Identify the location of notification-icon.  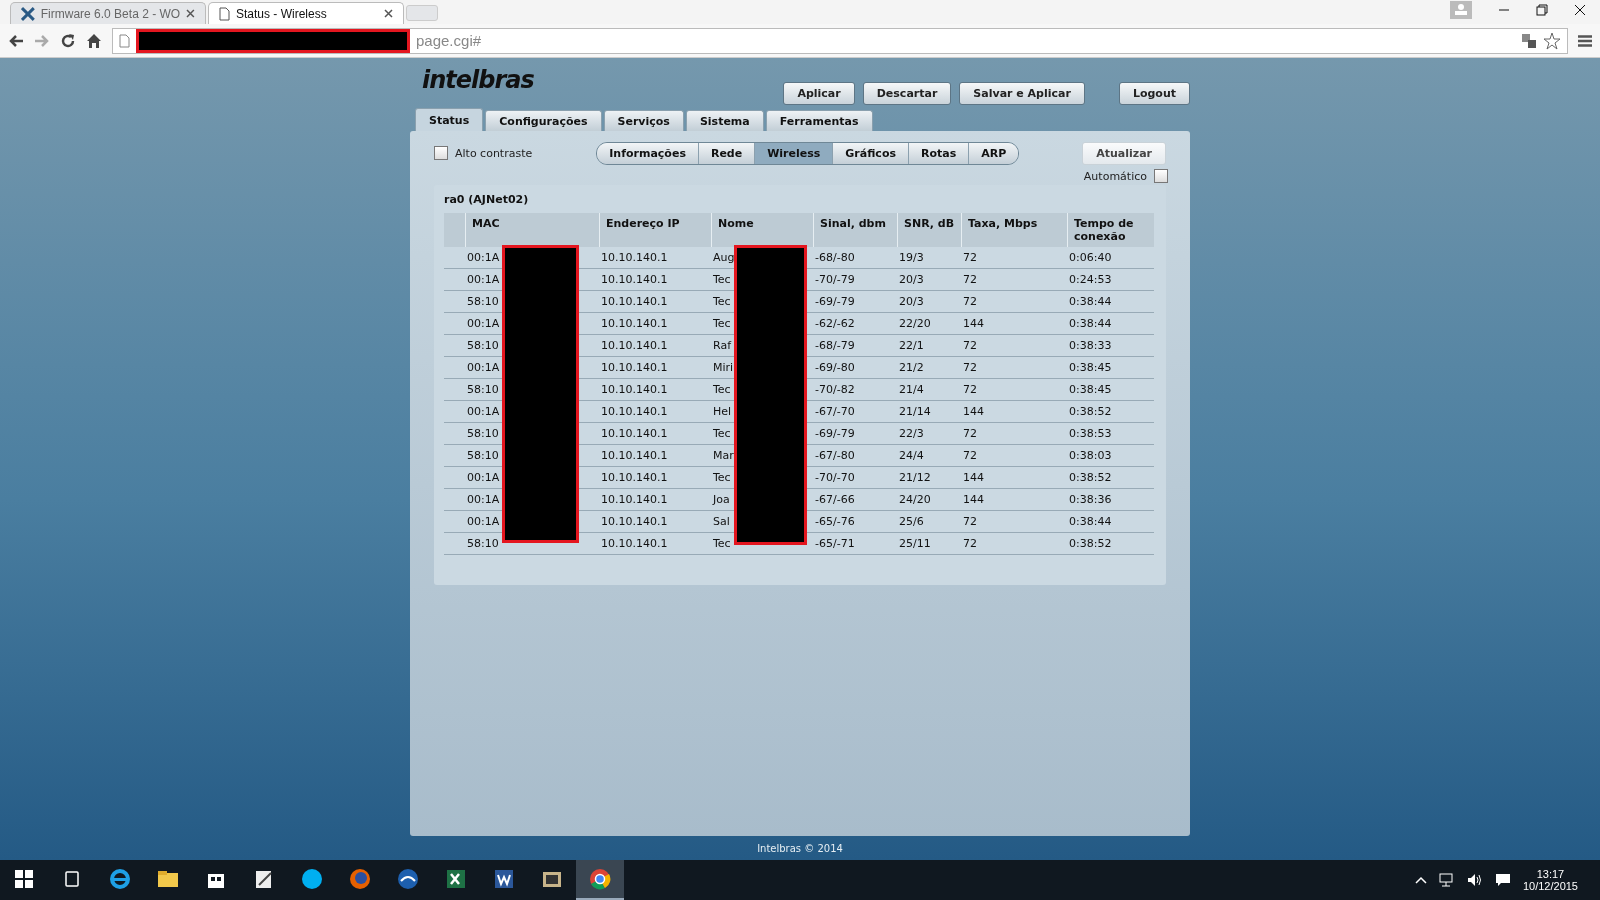
(1502, 880).